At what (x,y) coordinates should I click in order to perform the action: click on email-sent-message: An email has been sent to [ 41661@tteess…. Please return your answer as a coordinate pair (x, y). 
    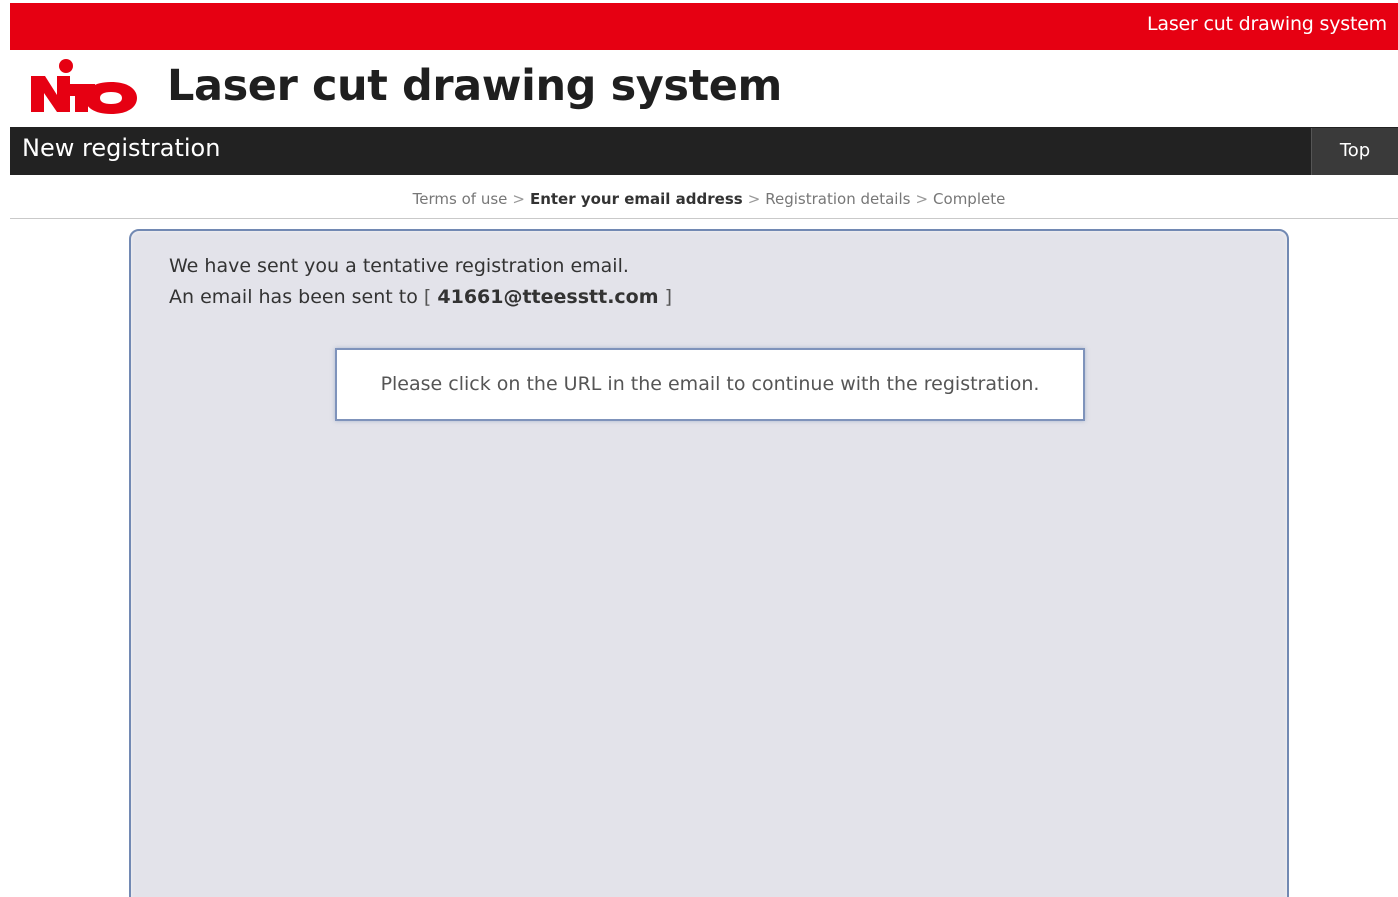
    Looking at the image, I should click on (420, 297).